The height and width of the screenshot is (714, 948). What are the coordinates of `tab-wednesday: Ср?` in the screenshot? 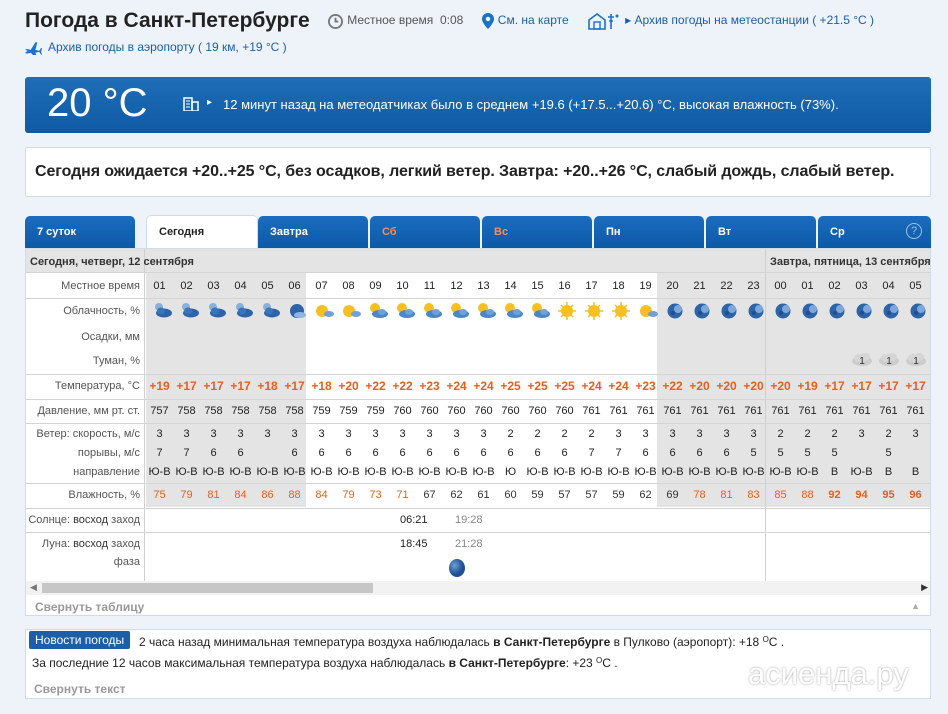 It's located at (874, 232).